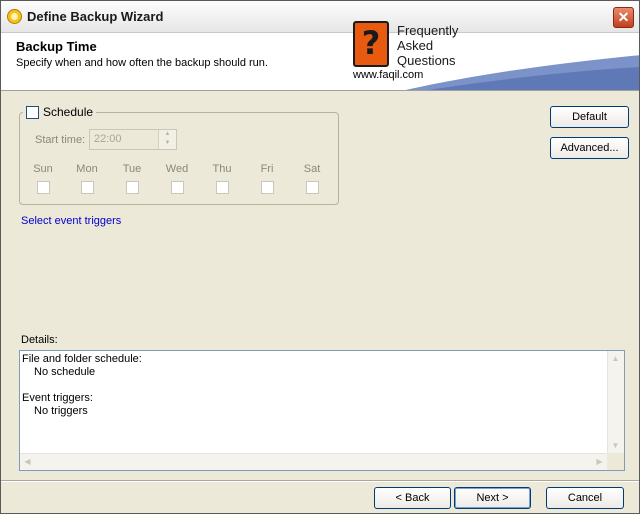 The image size is (640, 514). I want to click on schedule-label: Schedule, so click(68, 112).